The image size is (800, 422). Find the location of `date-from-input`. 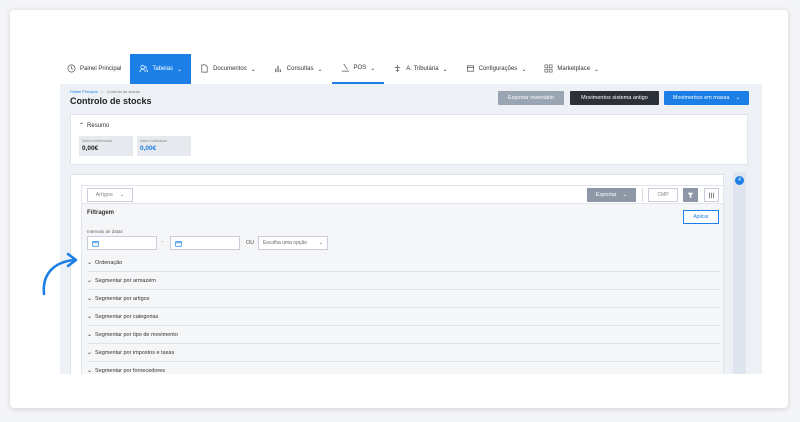

date-from-input is located at coordinates (122, 243).